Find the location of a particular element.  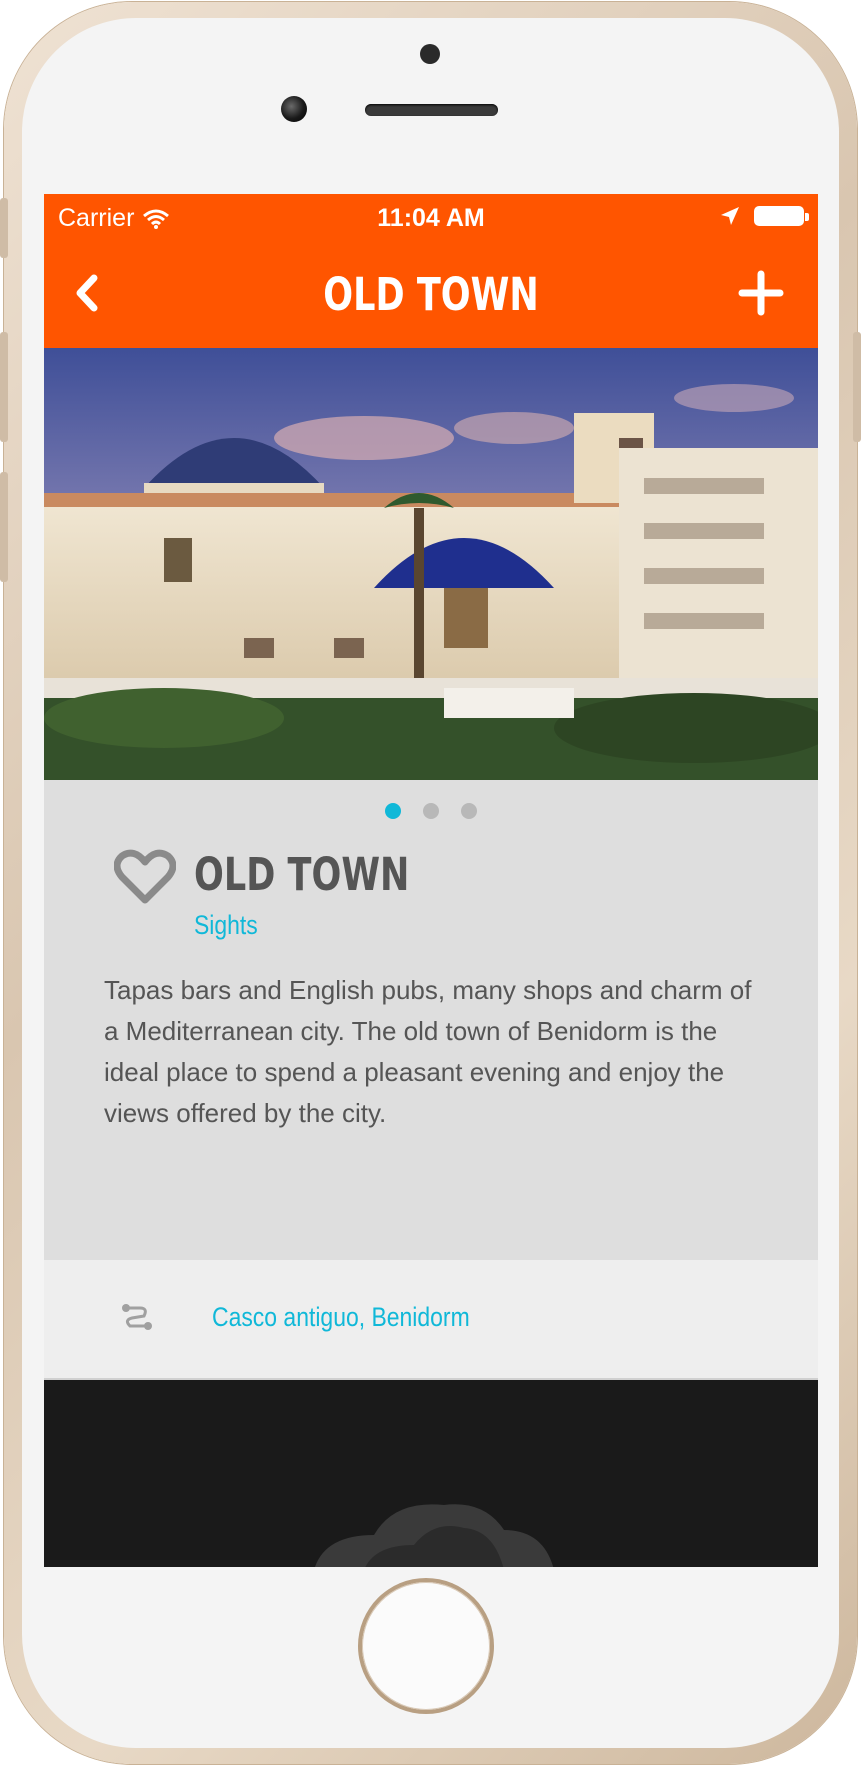

volume-down-button is located at coordinates (4, 527).